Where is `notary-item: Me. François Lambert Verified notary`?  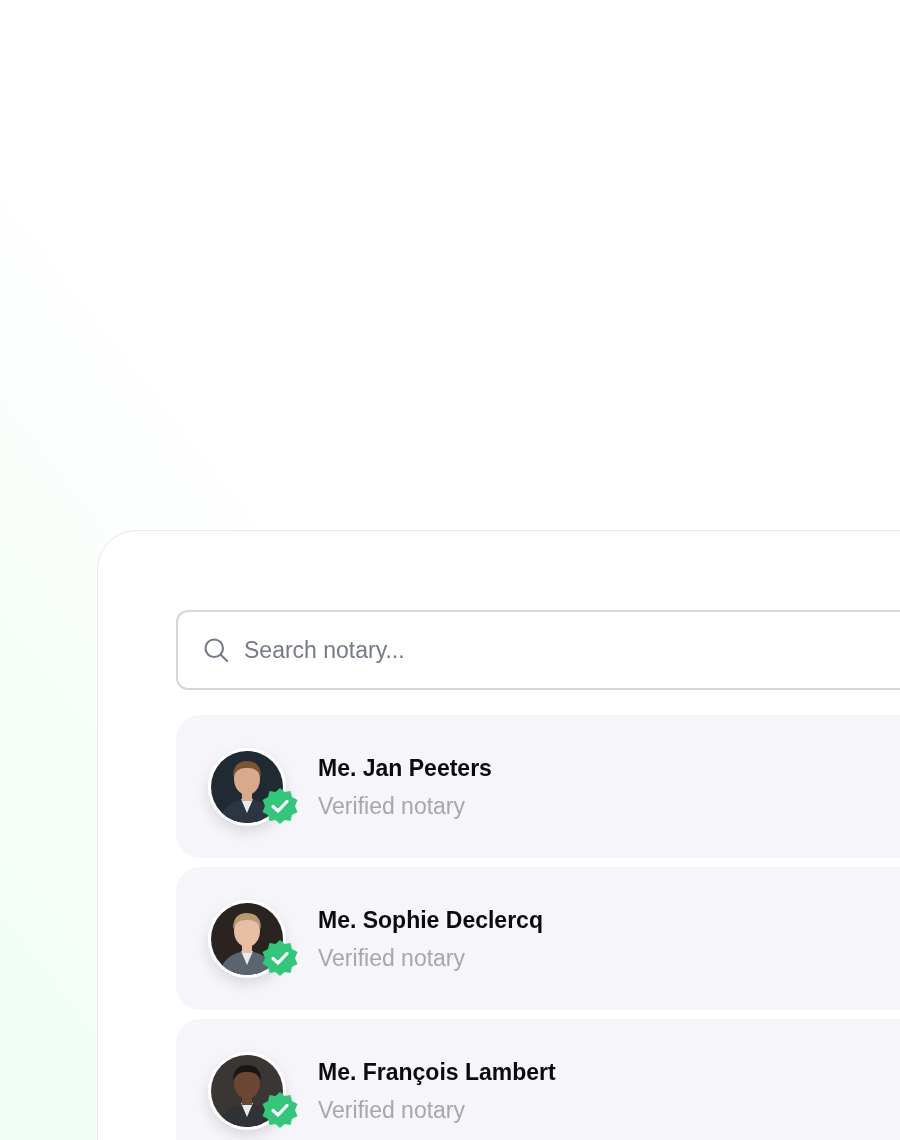 notary-item: Me. François Lambert Verified notary is located at coordinates (538, 1079).